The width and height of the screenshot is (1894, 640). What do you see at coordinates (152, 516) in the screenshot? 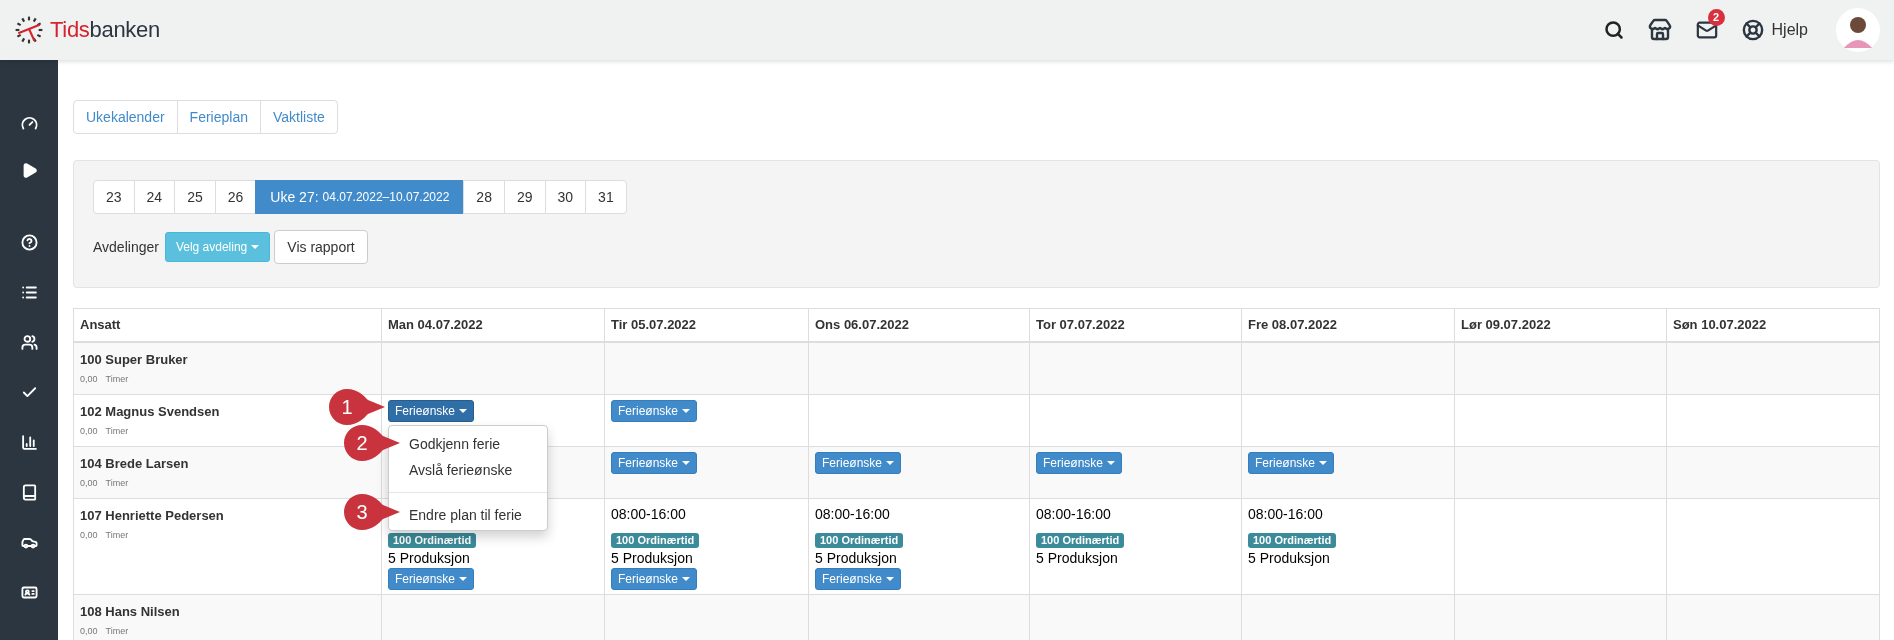
I see `employee-name: 107 Henriette Pedersen` at bounding box center [152, 516].